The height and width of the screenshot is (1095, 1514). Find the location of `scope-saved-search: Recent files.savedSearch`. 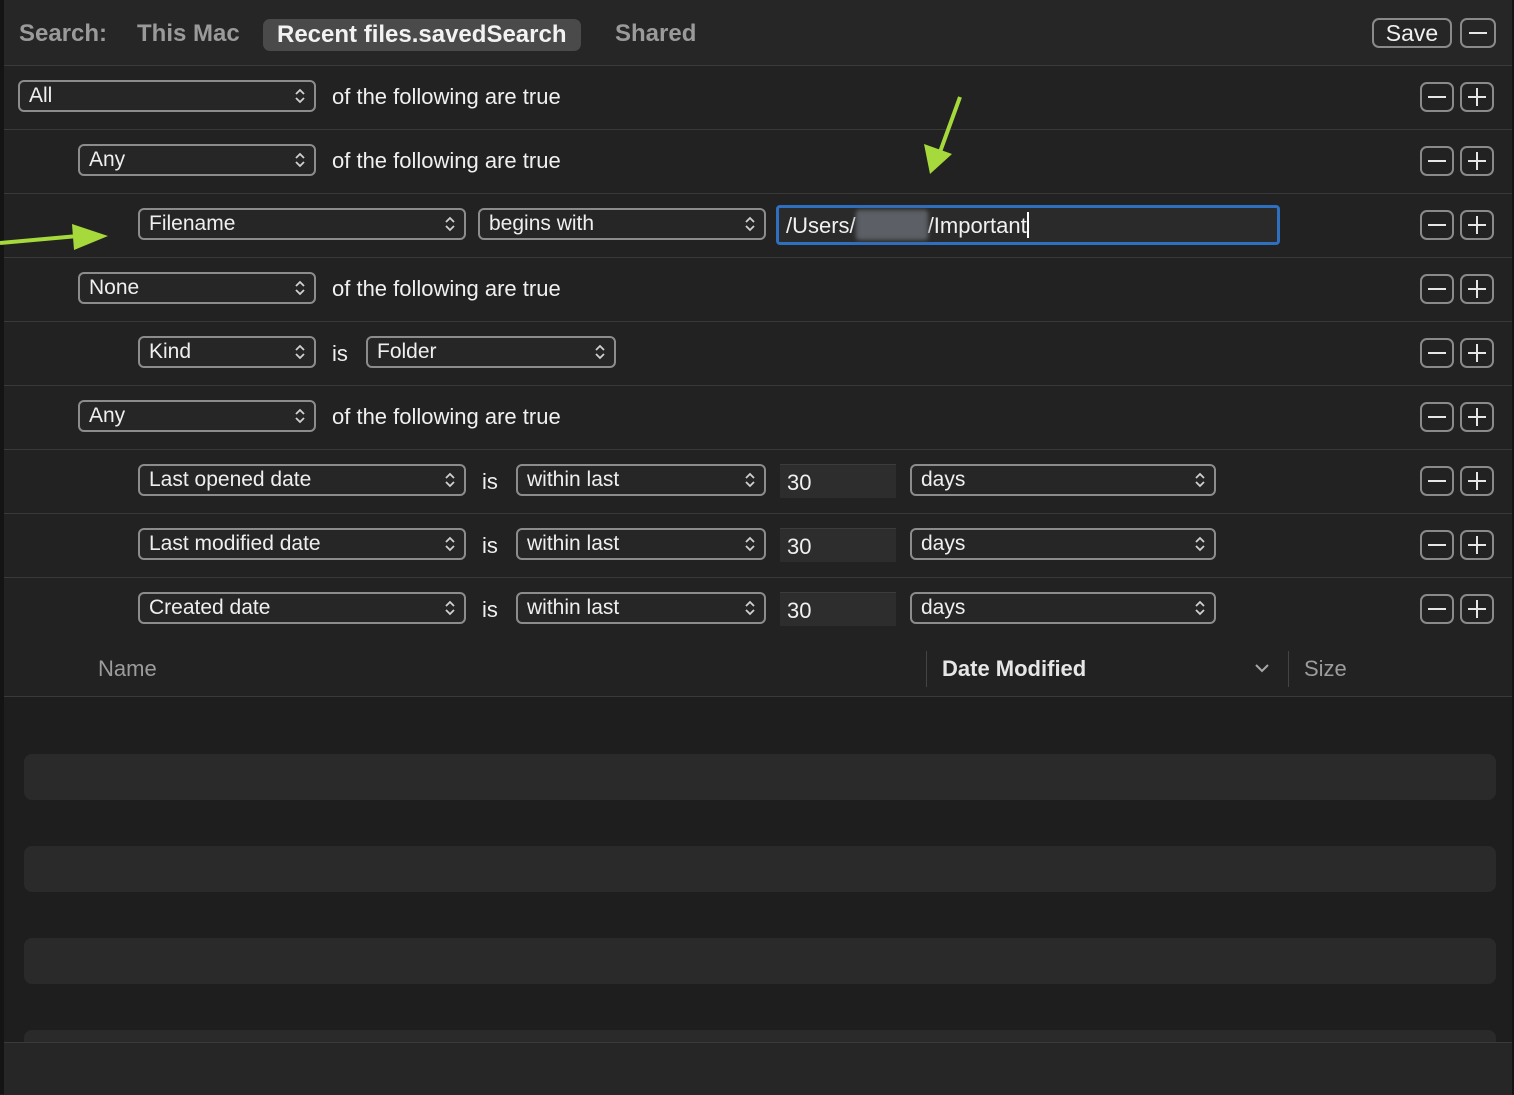

scope-saved-search: Recent files.savedSearch is located at coordinates (422, 35).